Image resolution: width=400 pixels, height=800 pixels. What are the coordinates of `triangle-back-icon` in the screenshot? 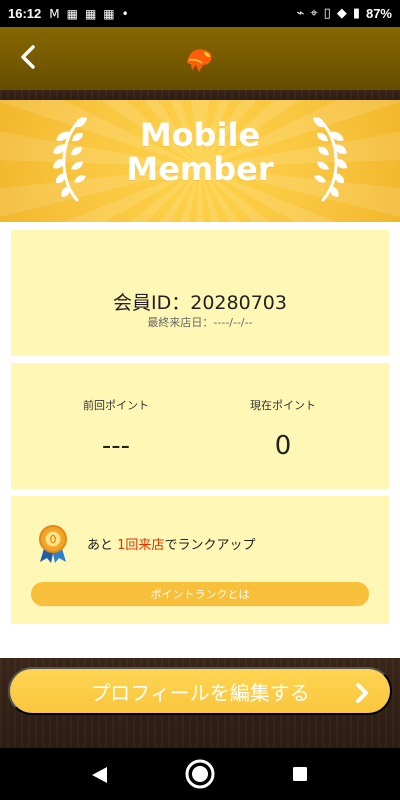 It's located at (99, 775).